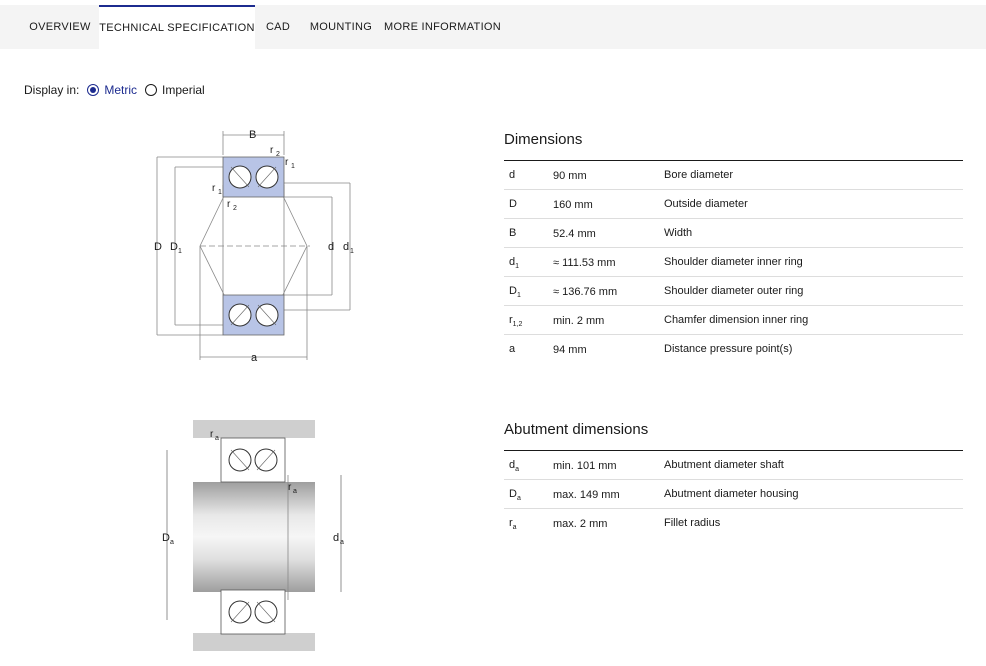  I want to click on label-d1-sub: 1, so click(352, 251).